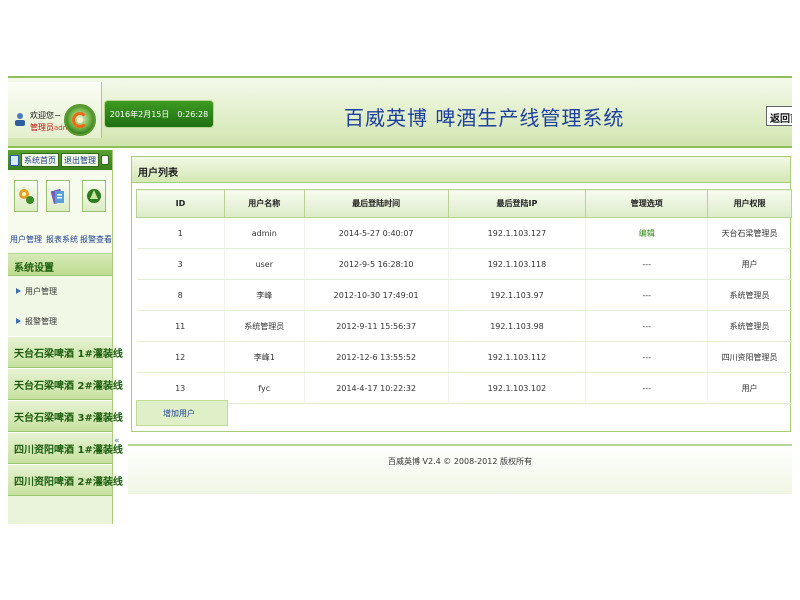 The height and width of the screenshot is (600, 800). Describe the element at coordinates (26, 239) in the screenshot. I see `user-management-label: 用户管理` at that location.